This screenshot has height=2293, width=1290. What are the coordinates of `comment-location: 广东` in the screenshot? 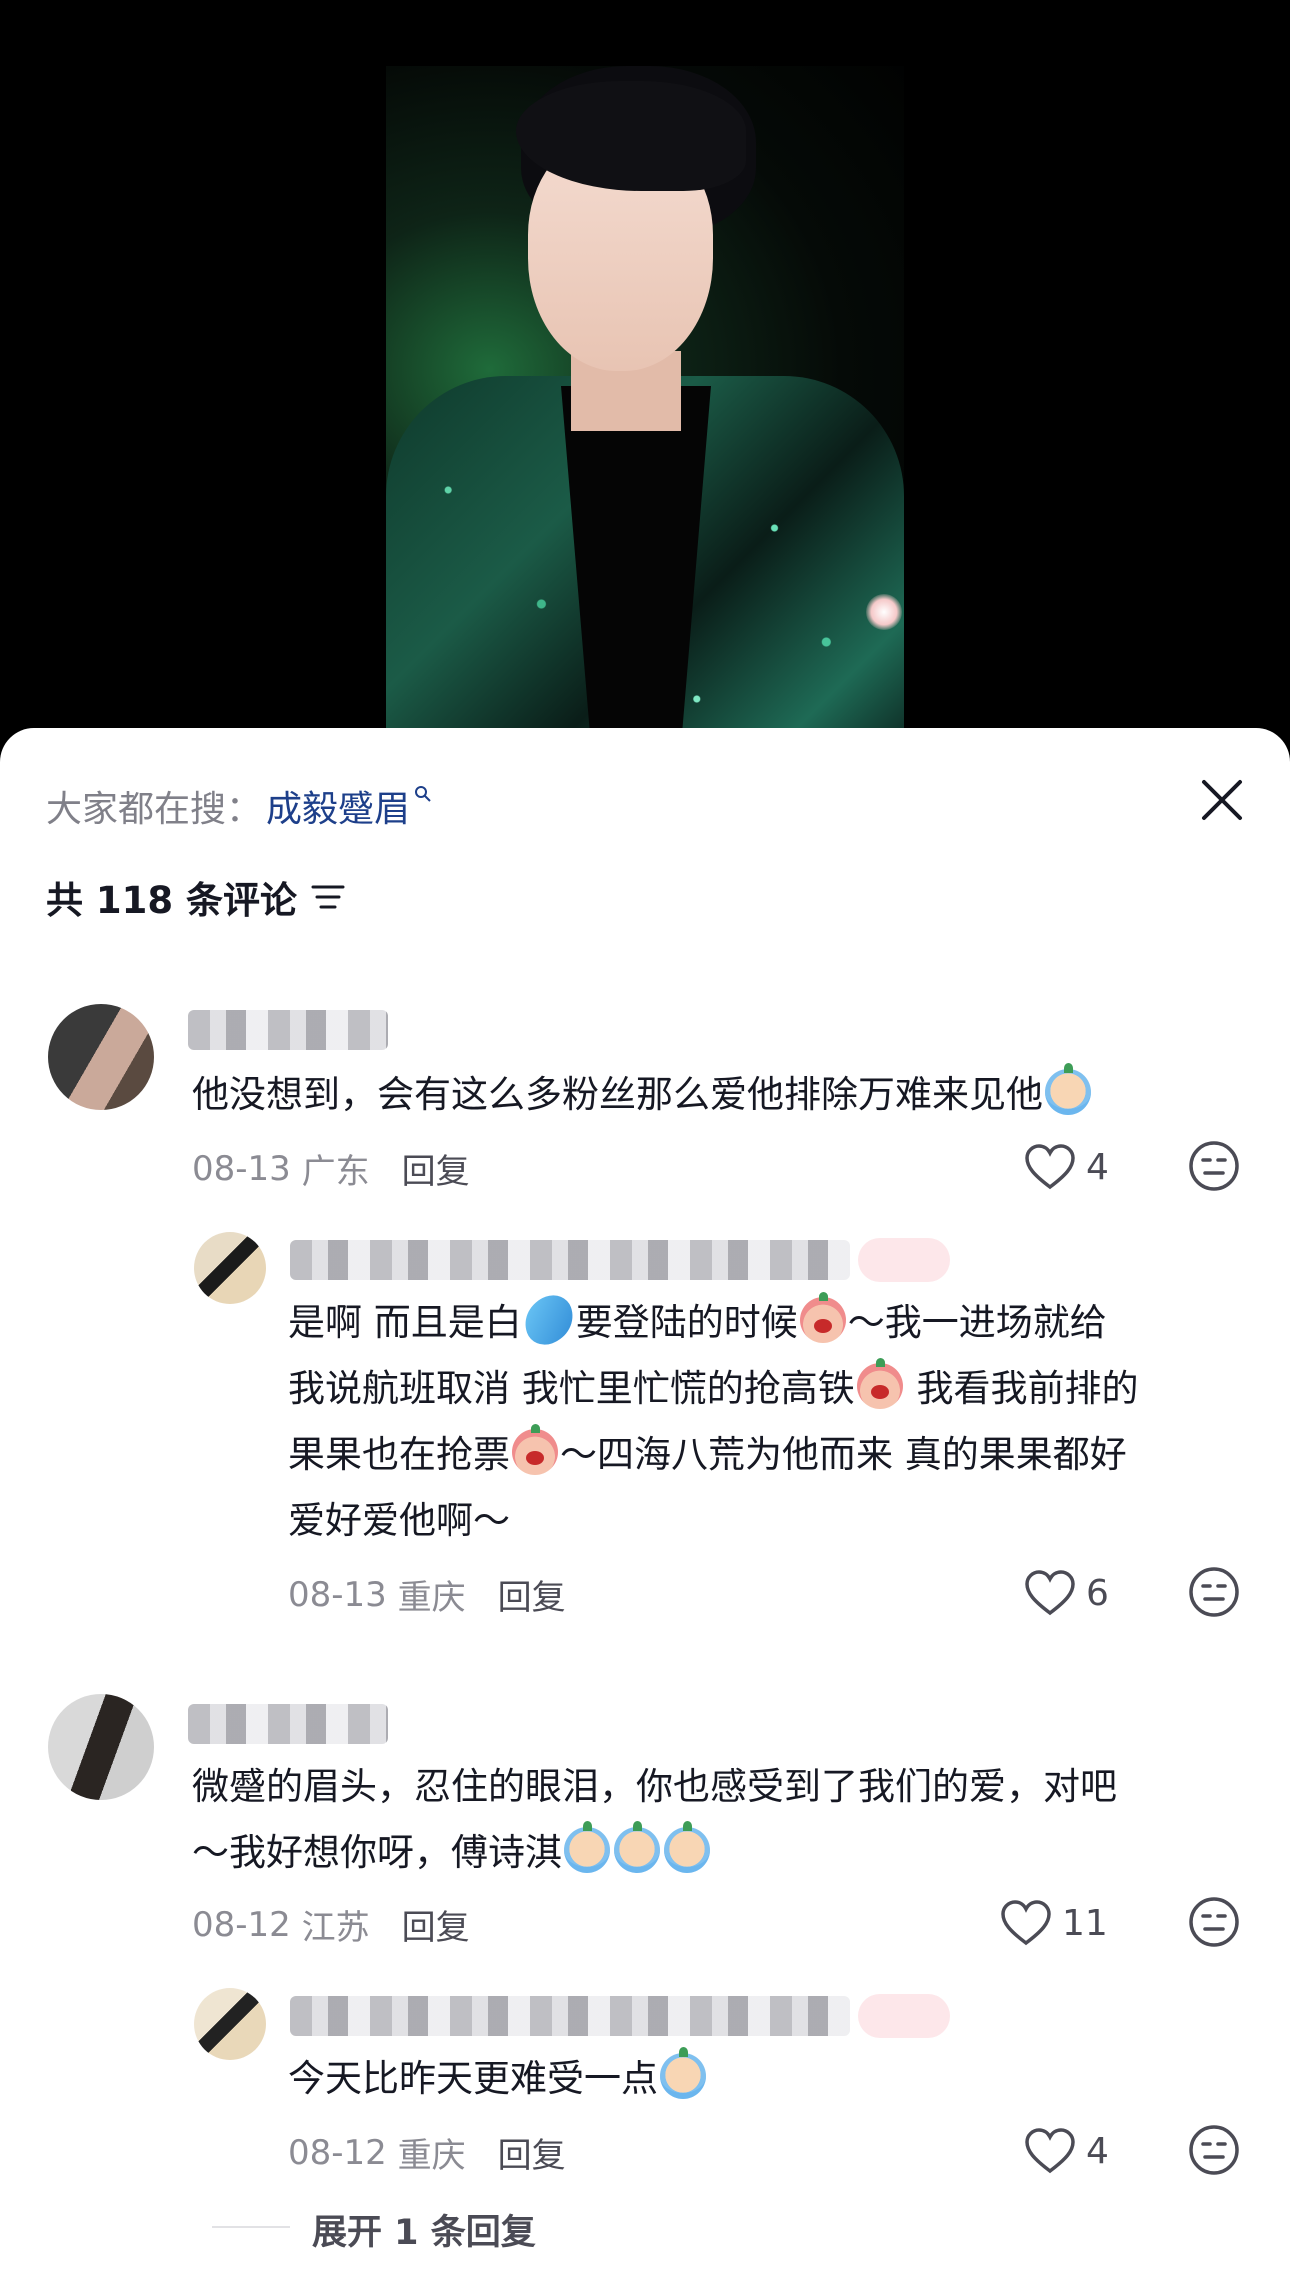 It's located at (335, 1172).